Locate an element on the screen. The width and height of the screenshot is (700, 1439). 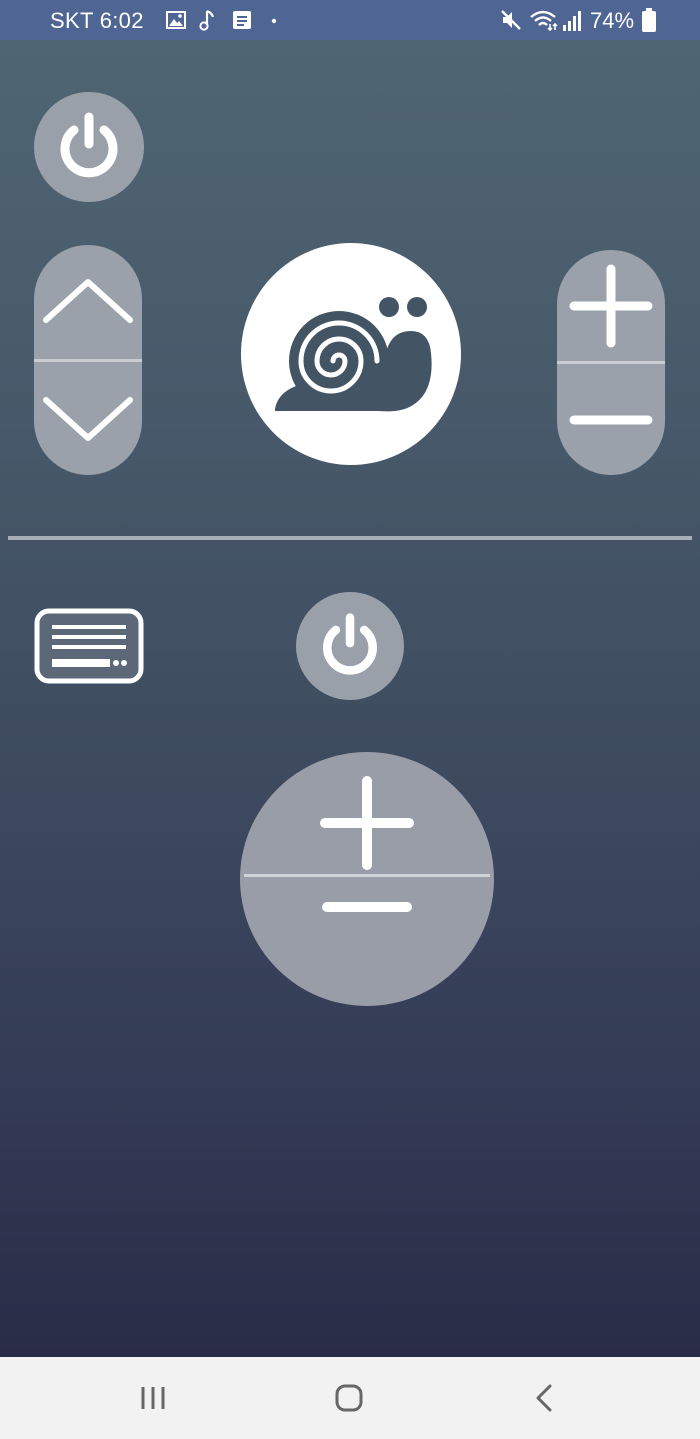
music-note-icon is located at coordinates (207, 20).